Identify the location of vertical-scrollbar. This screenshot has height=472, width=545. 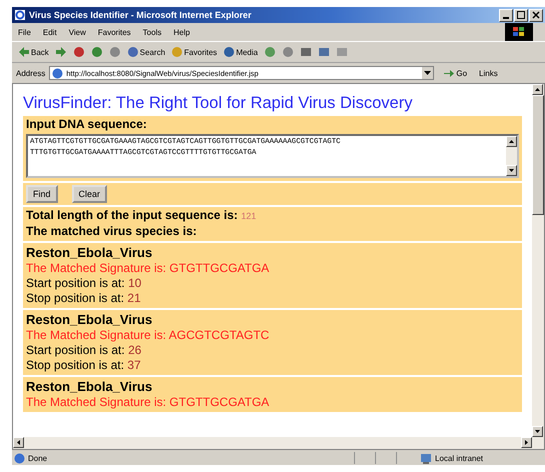
(538, 260).